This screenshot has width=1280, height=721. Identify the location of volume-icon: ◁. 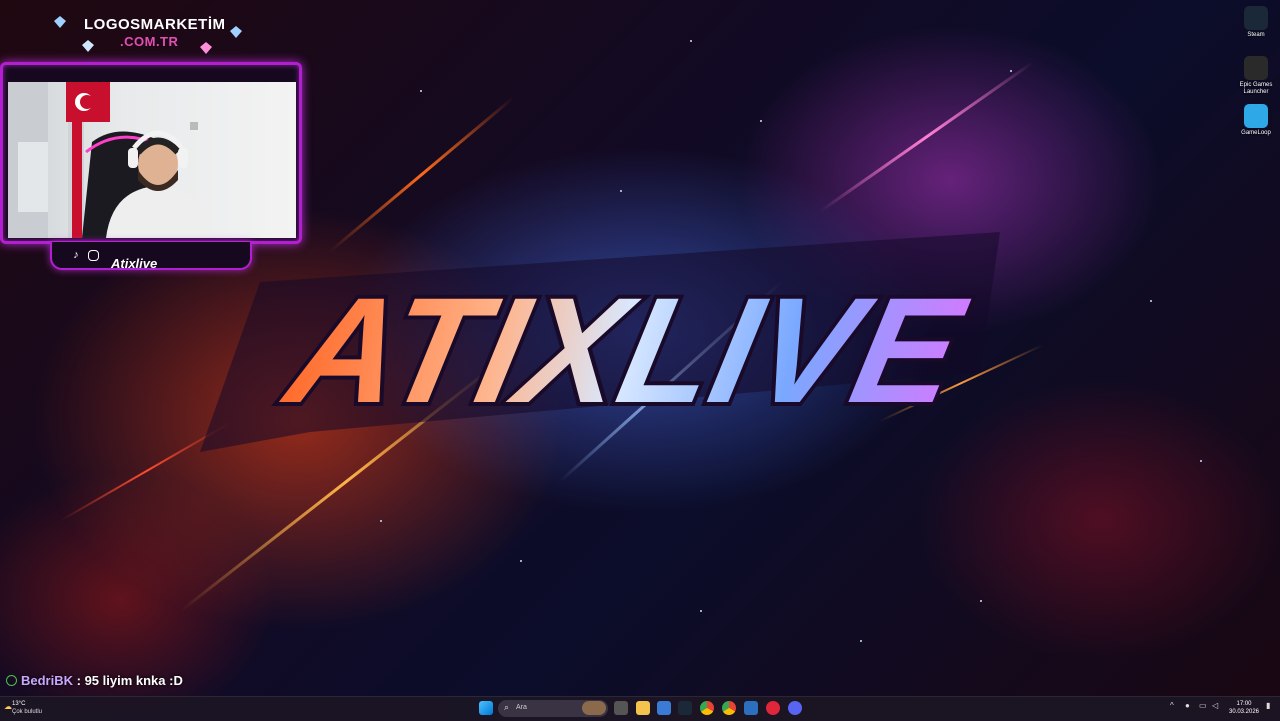
(1215, 705).